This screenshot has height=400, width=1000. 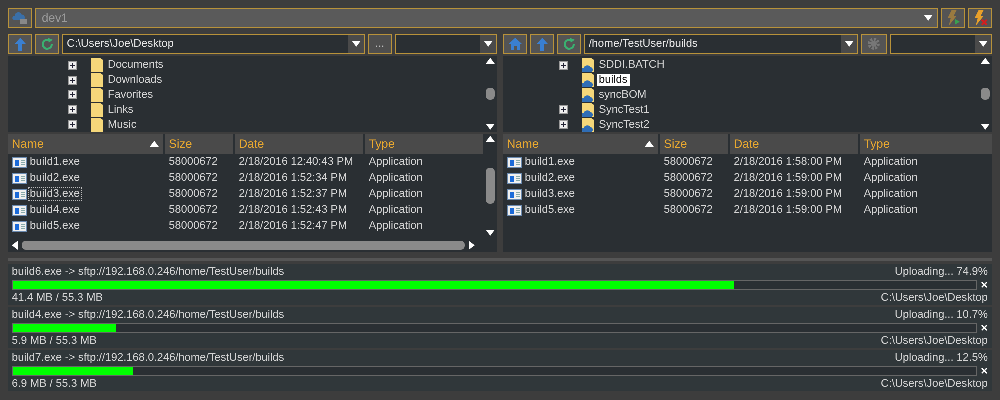 I want to click on connect-button, so click(x=953, y=18).